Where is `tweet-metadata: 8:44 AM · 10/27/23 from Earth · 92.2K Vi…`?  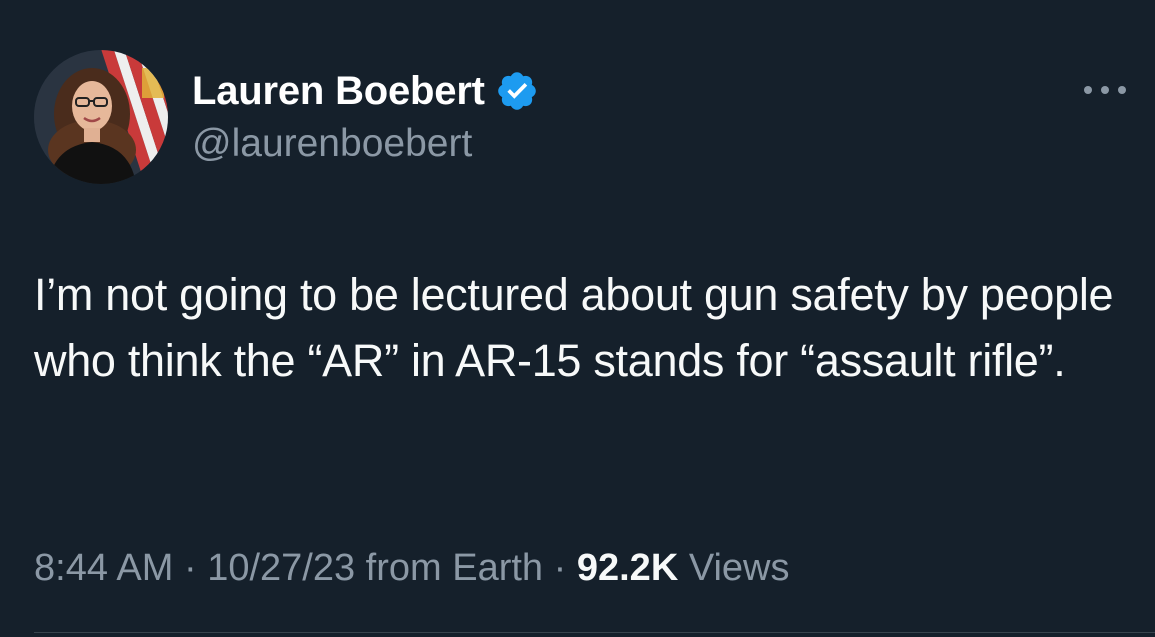
tweet-metadata: 8:44 AM · 10/27/23 from Earth · 92.2K Vi… is located at coordinates (412, 568).